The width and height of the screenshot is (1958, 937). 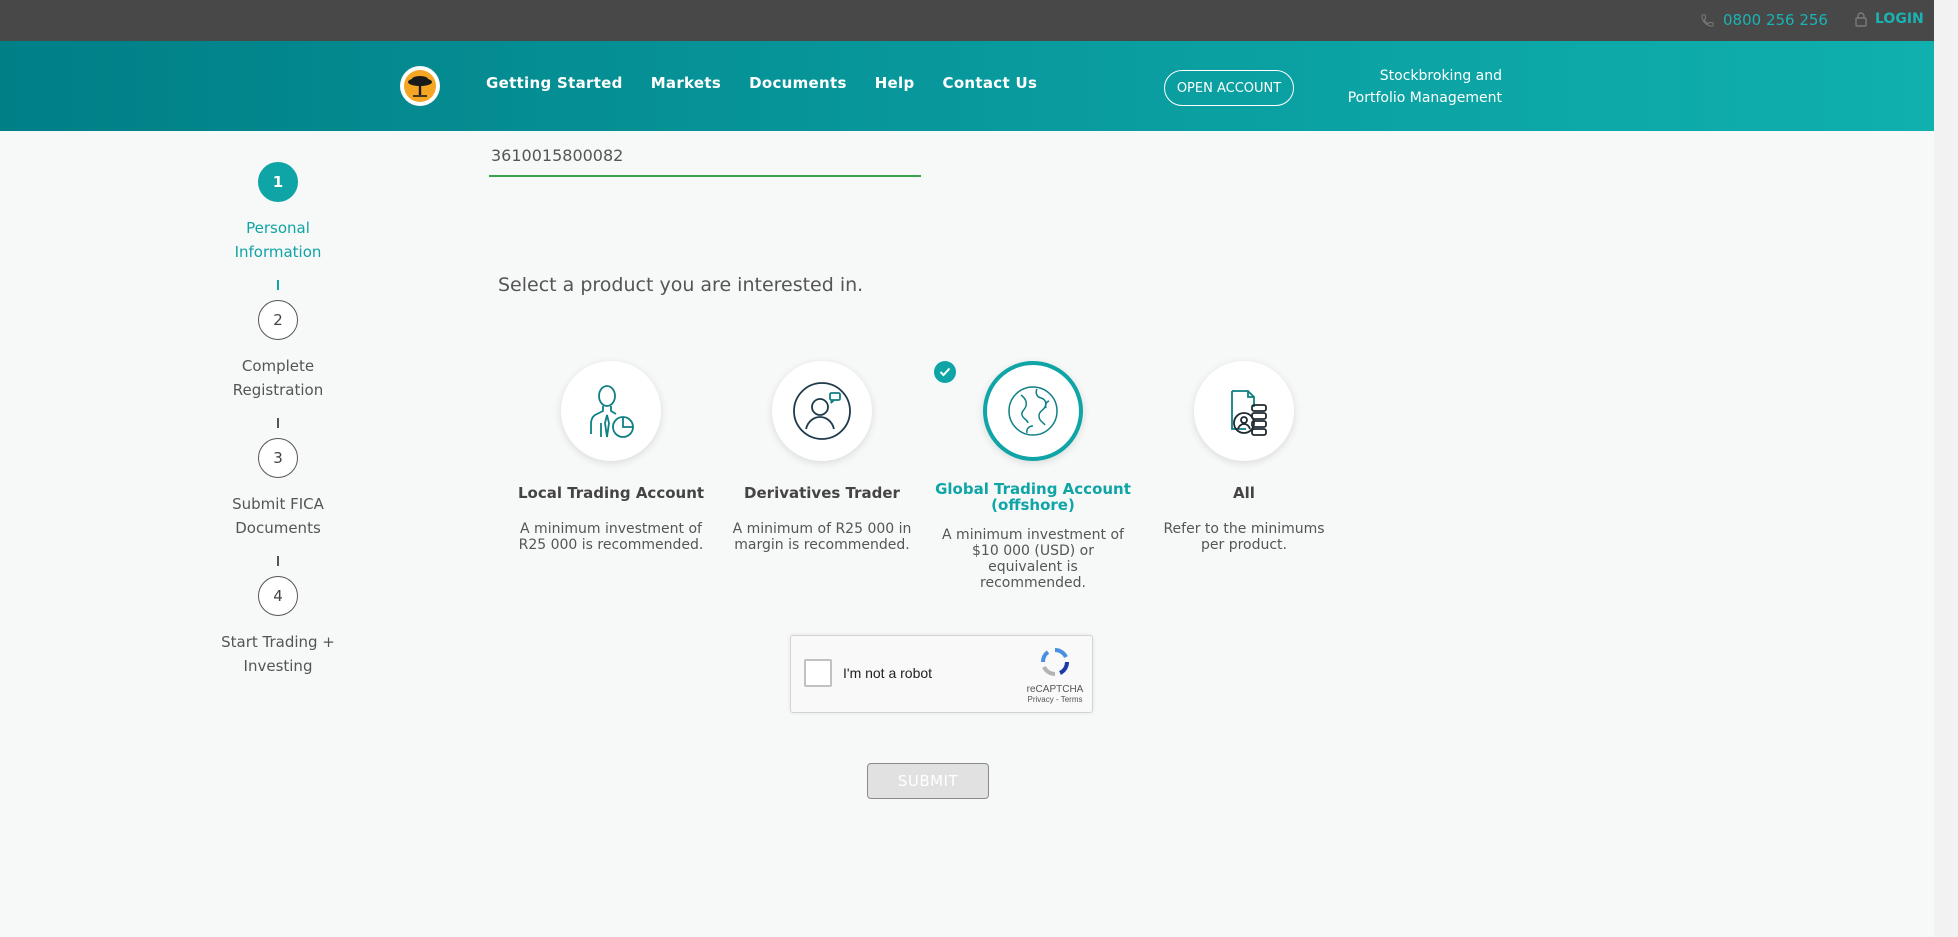 What do you see at coordinates (1055, 662) in the screenshot?
I see `recaptcha-arrows-icon` at bounding box center [1055, 662].